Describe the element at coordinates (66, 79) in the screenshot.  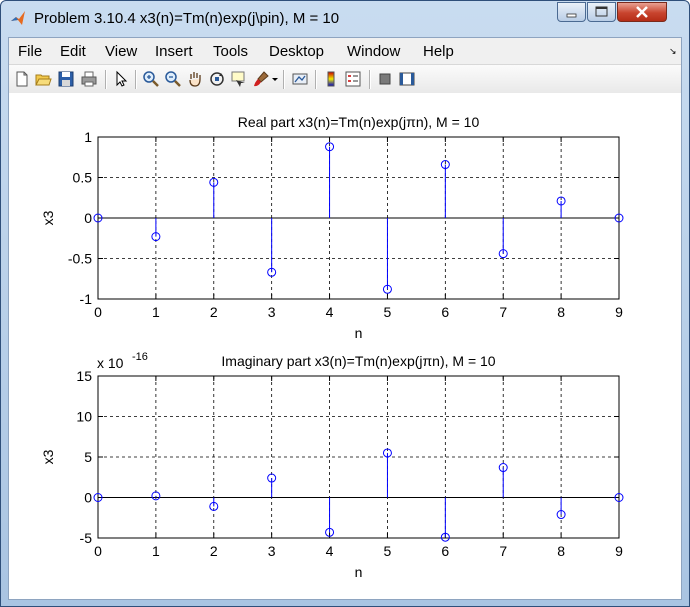
I see `save-icon` at that location.